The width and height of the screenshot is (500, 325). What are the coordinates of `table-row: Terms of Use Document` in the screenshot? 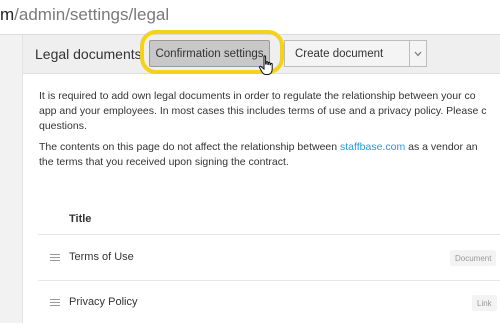 It's located at (269, 258).